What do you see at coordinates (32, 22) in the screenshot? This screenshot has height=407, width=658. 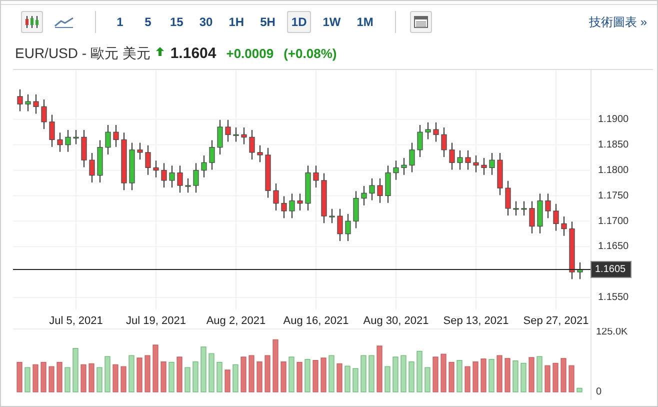 I see `chart-type-button` at bounding box center [32, 22].